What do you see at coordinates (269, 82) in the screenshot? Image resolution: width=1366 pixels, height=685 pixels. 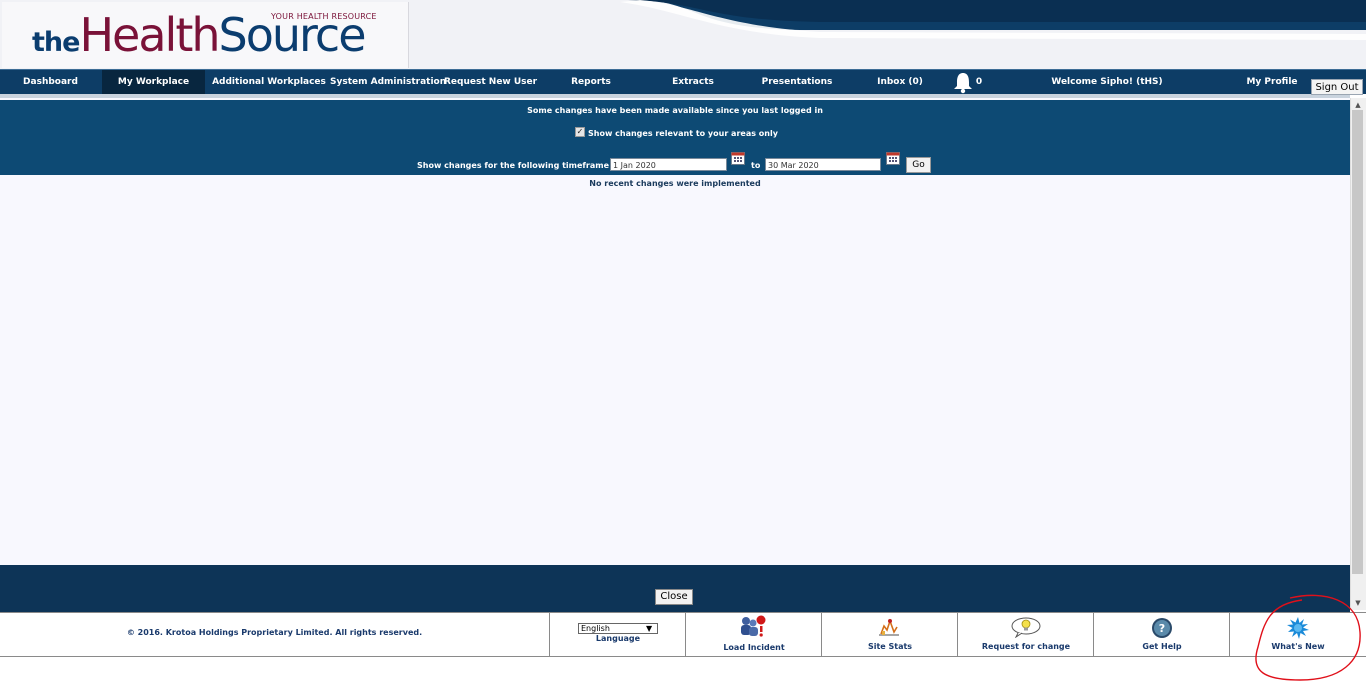 I see `nav-additional-workplaces: Additional Workplaces` at bounding box center [269, 82].